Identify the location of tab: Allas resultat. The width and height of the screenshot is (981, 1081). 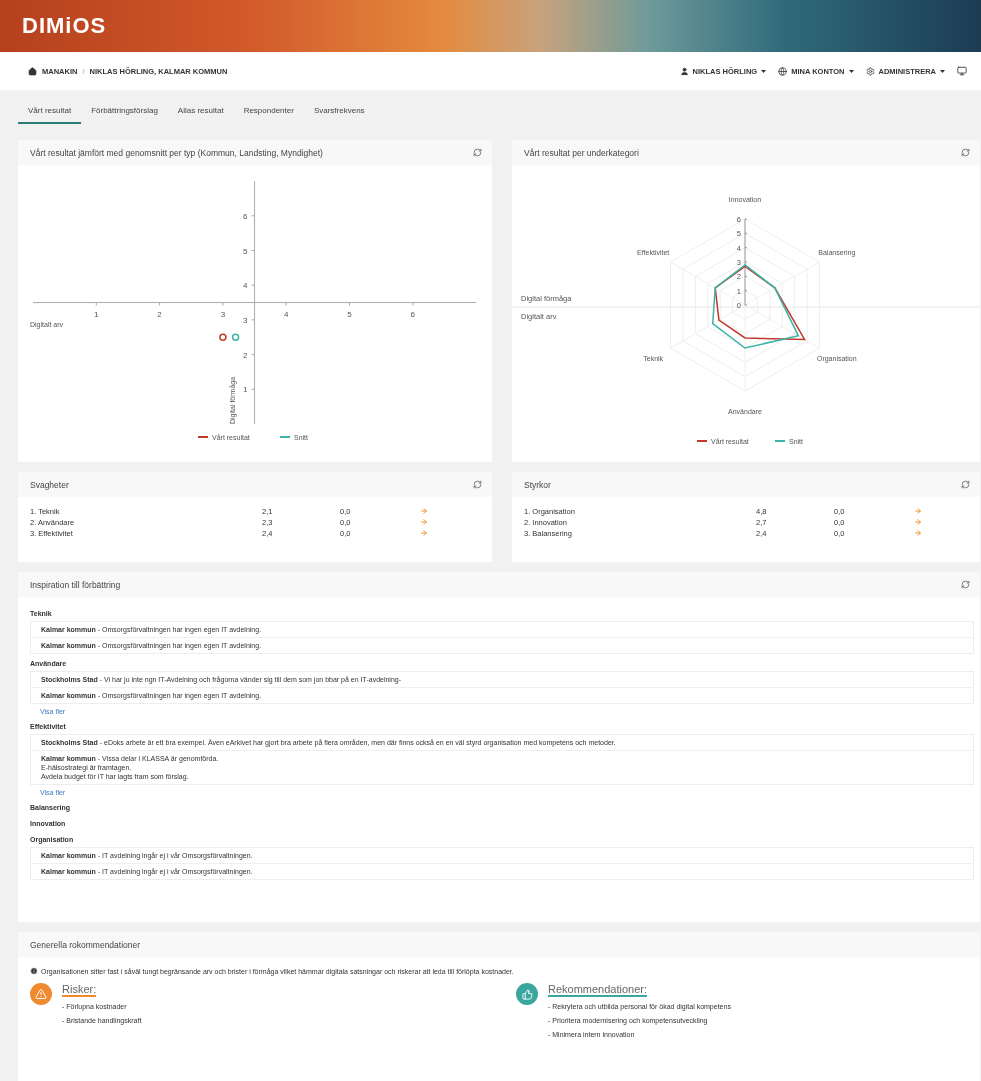
(200, 115).